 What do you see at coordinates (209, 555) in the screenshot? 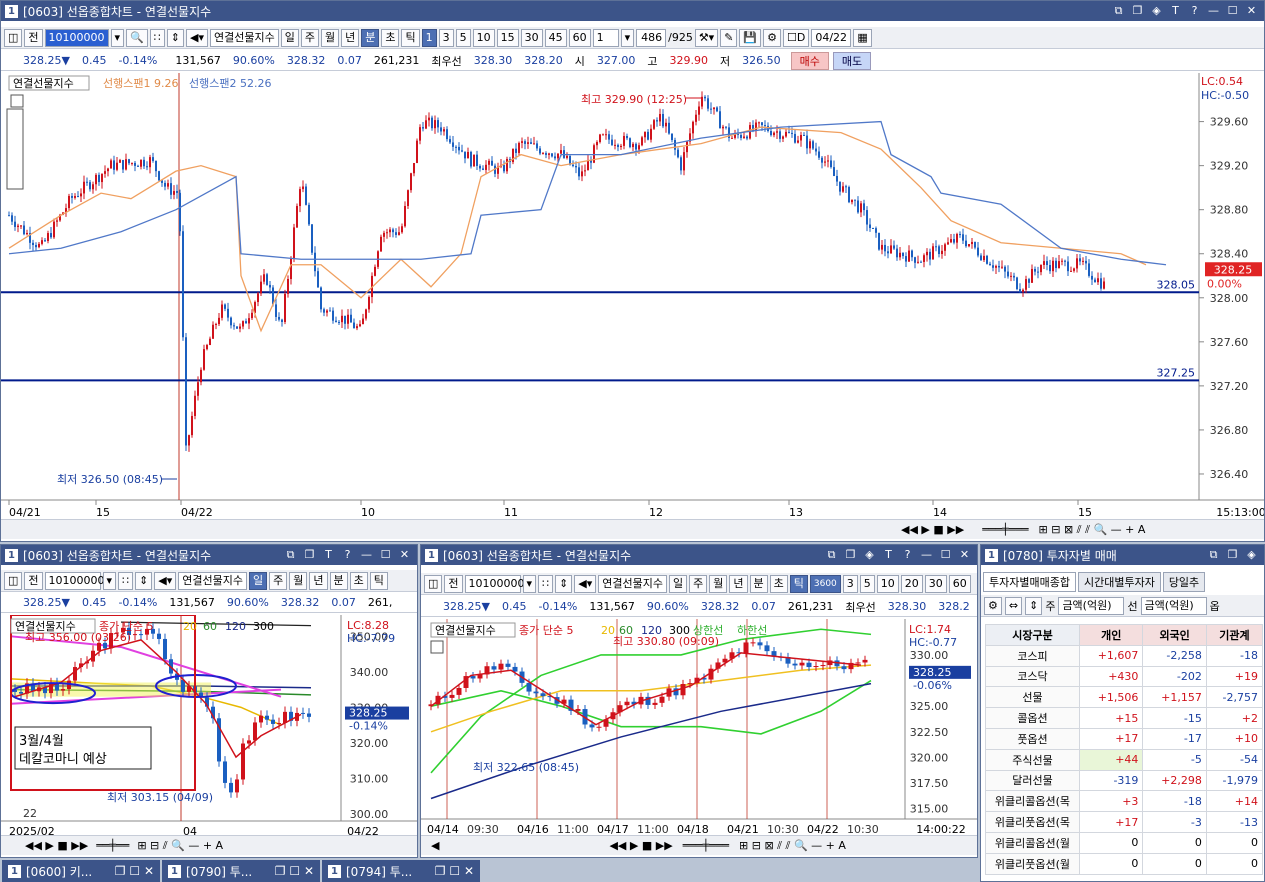
I see `left-titlebar: 1 [0603] 선옵종합차트 - 연결선물지수 ⧉ ❐ T? — ☐ ✕` at bounding box center [209, 555].